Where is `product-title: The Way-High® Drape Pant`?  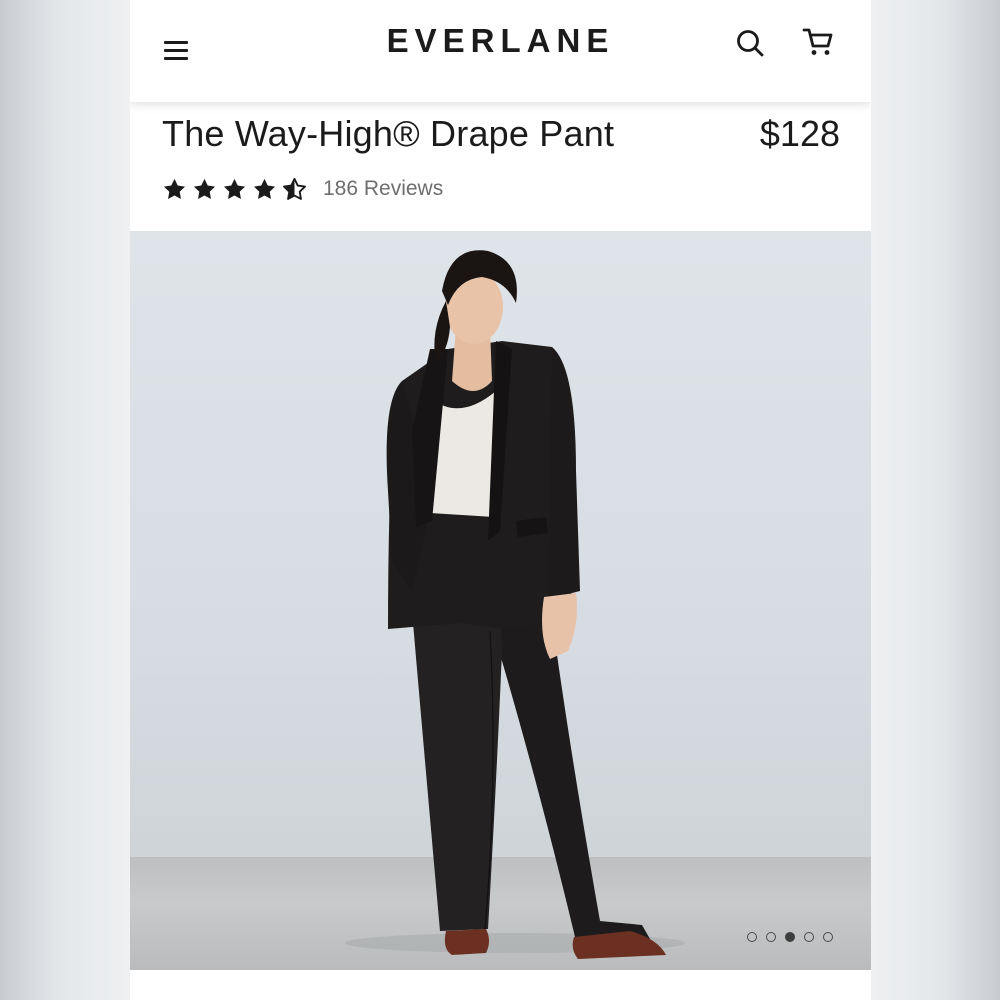 product-title: The Way-High® Drape Pant is located at coordinates (388, 133).